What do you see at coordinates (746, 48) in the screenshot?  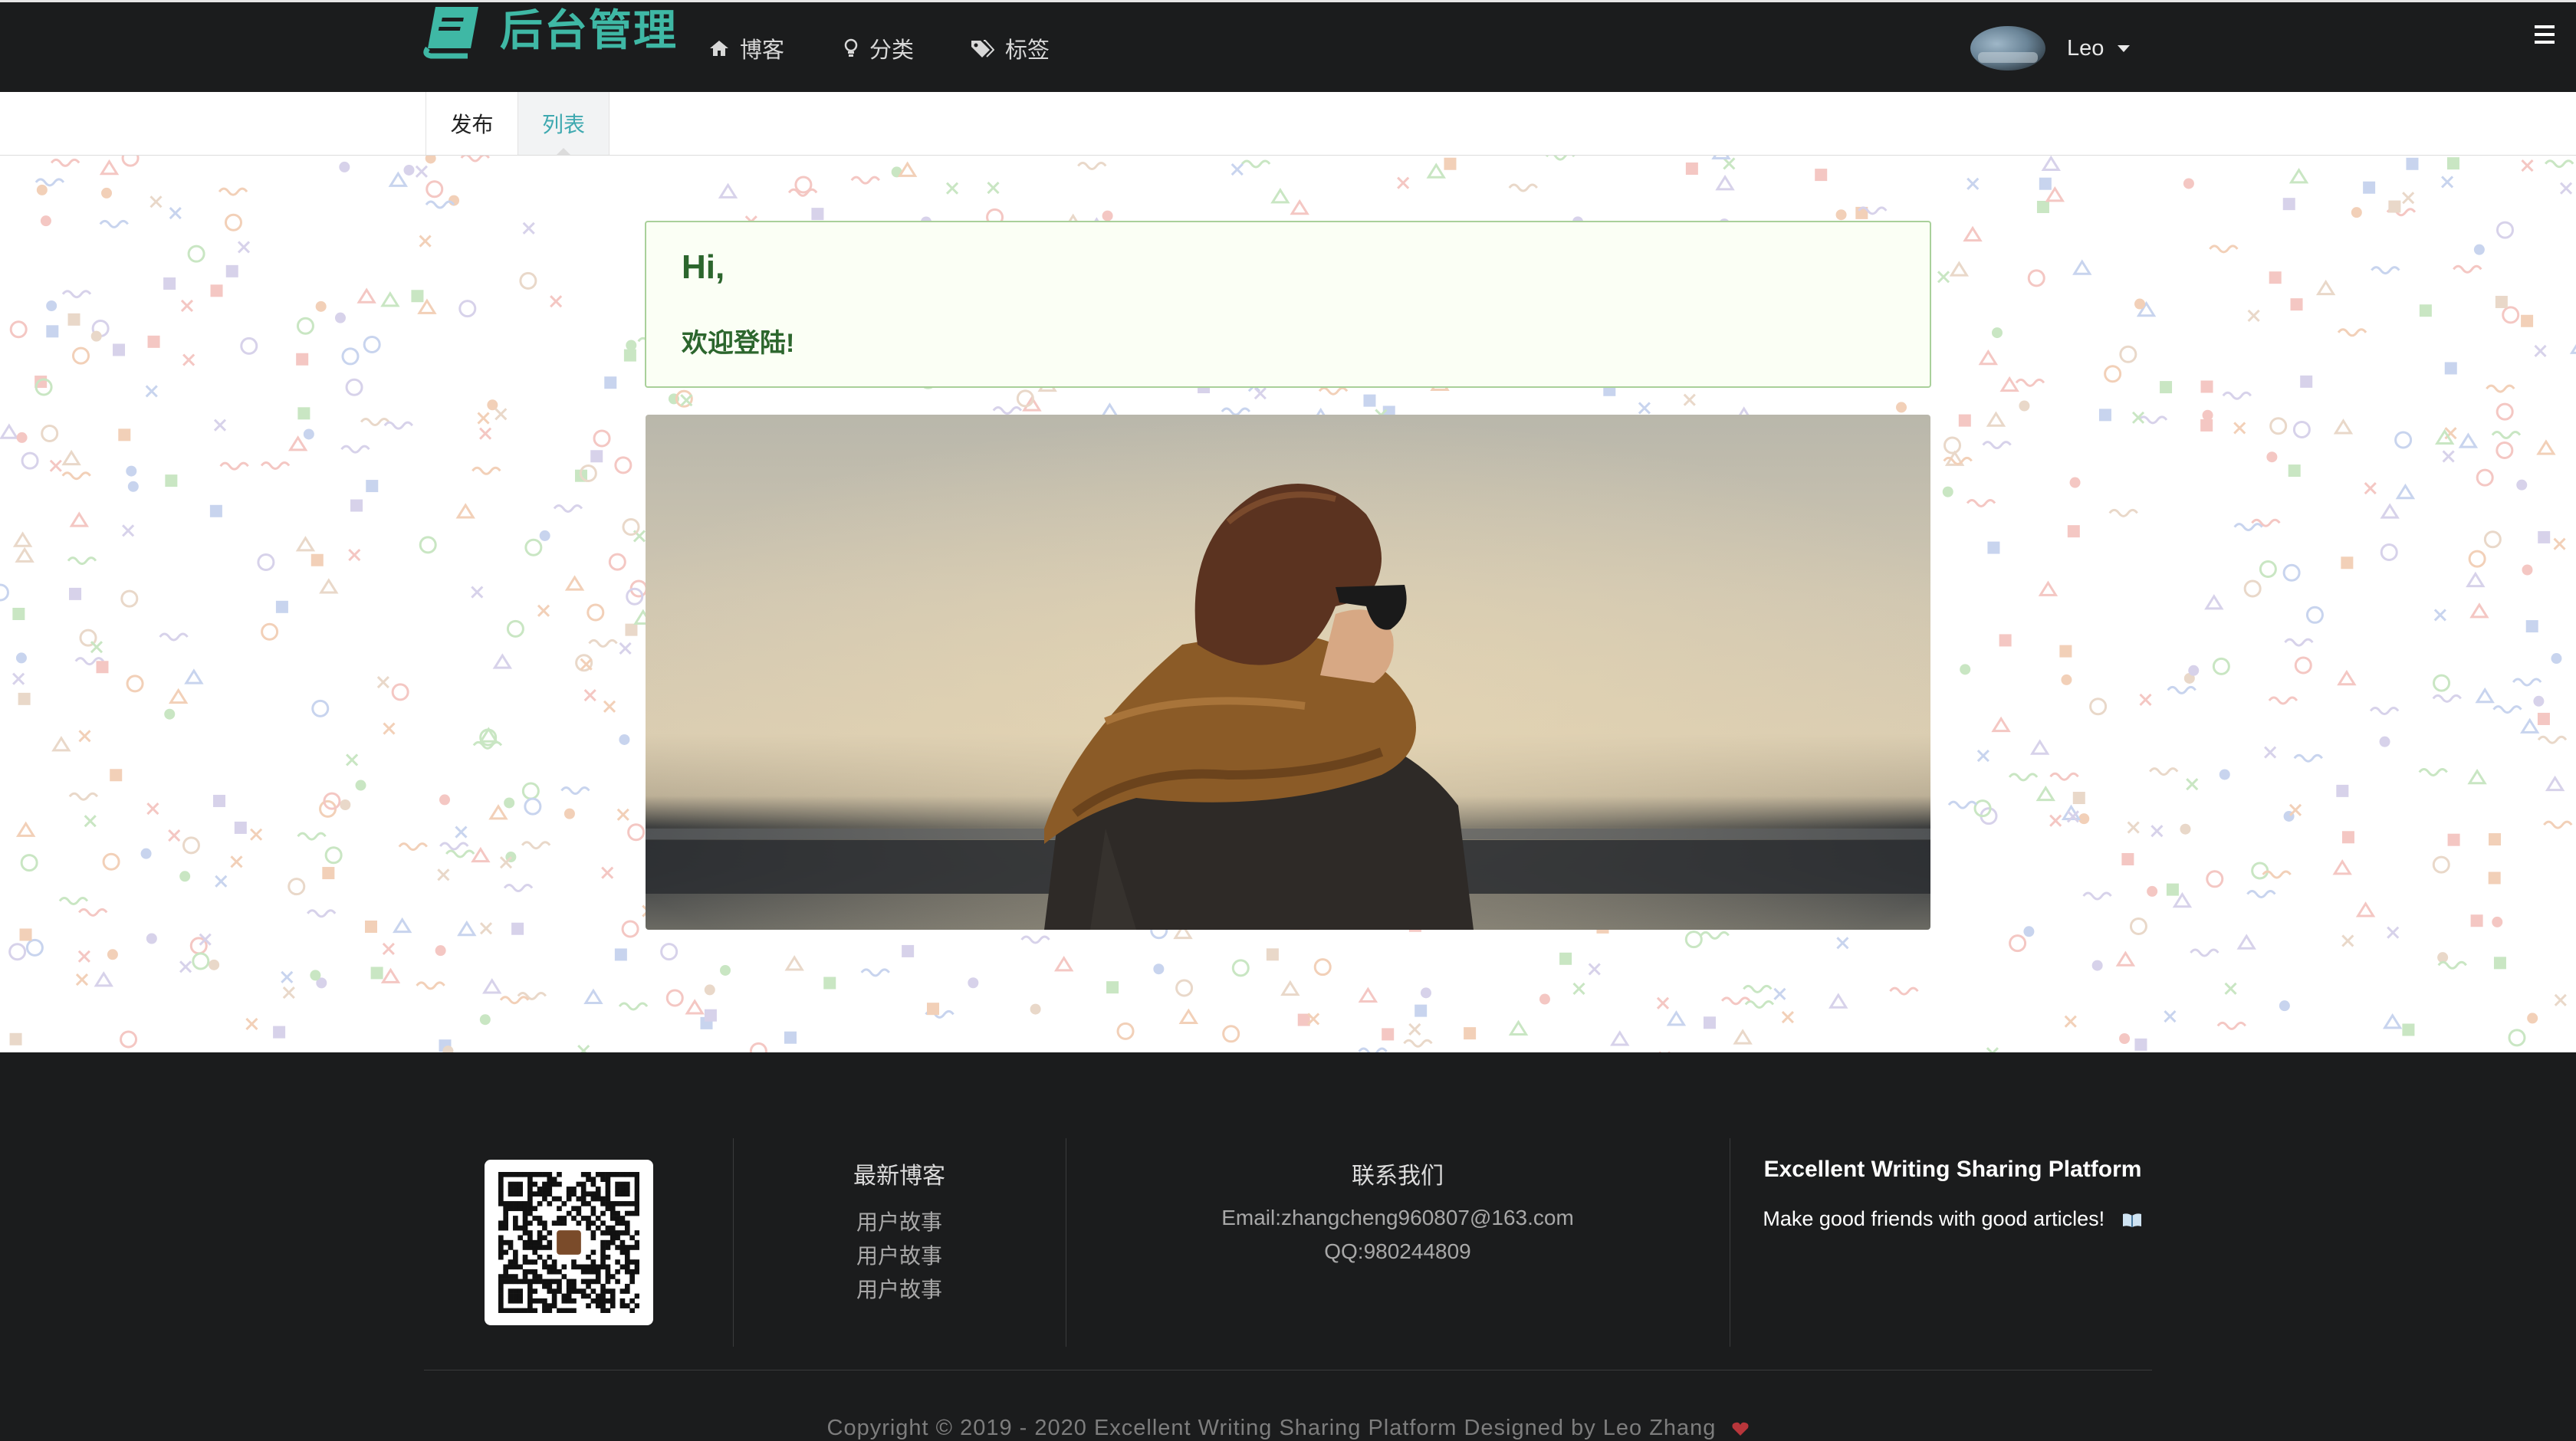 I see `nav-item-blog: 博客` at bounding box center [746, 48].